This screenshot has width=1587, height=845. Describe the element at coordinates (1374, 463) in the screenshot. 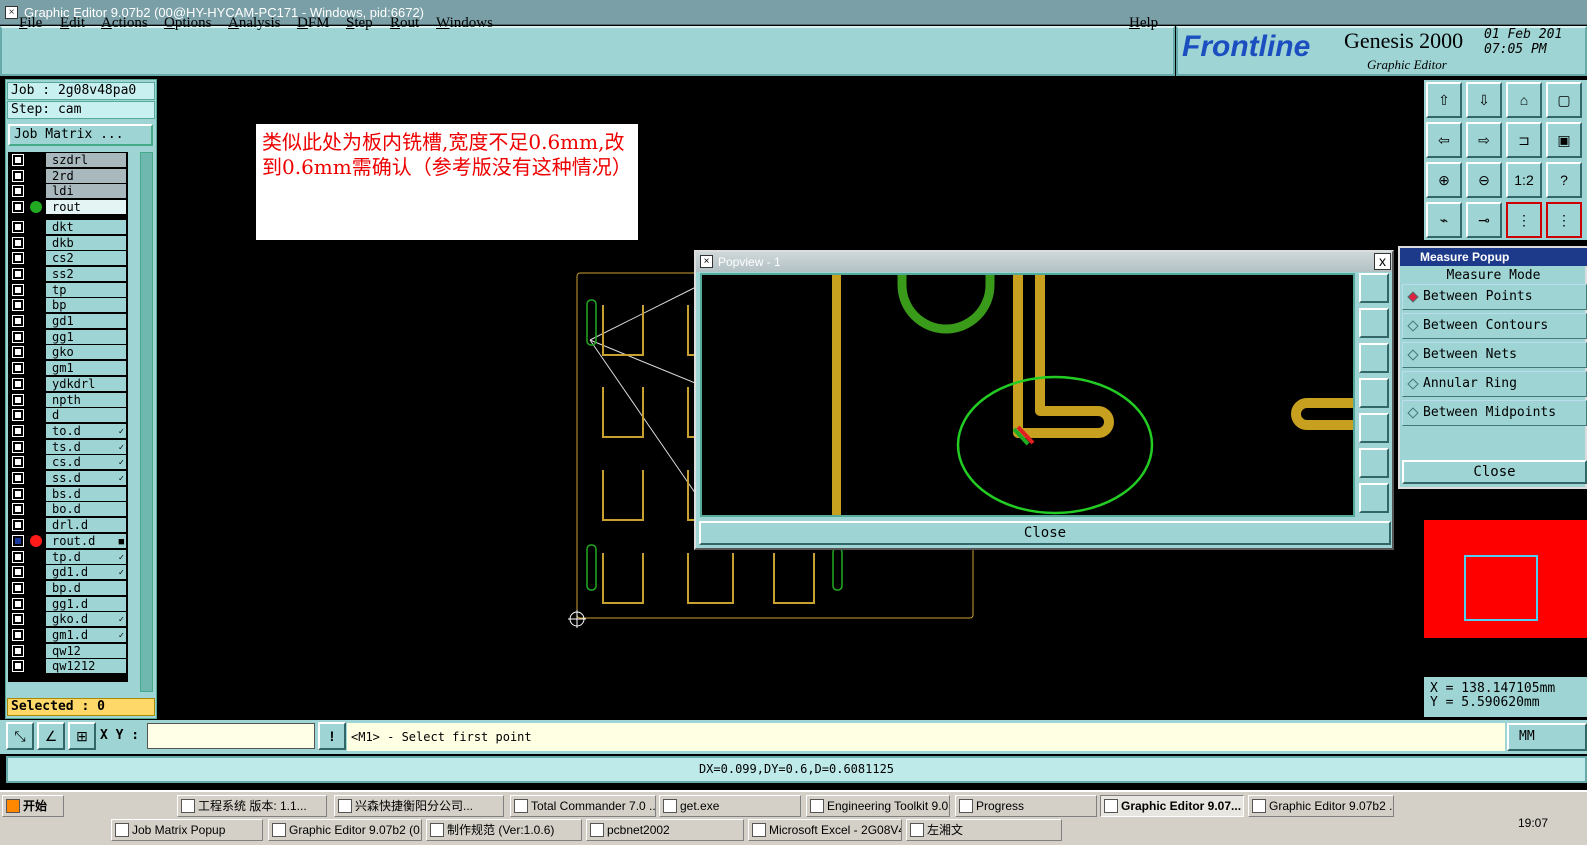

I see `zoom-in-icon` at that location.